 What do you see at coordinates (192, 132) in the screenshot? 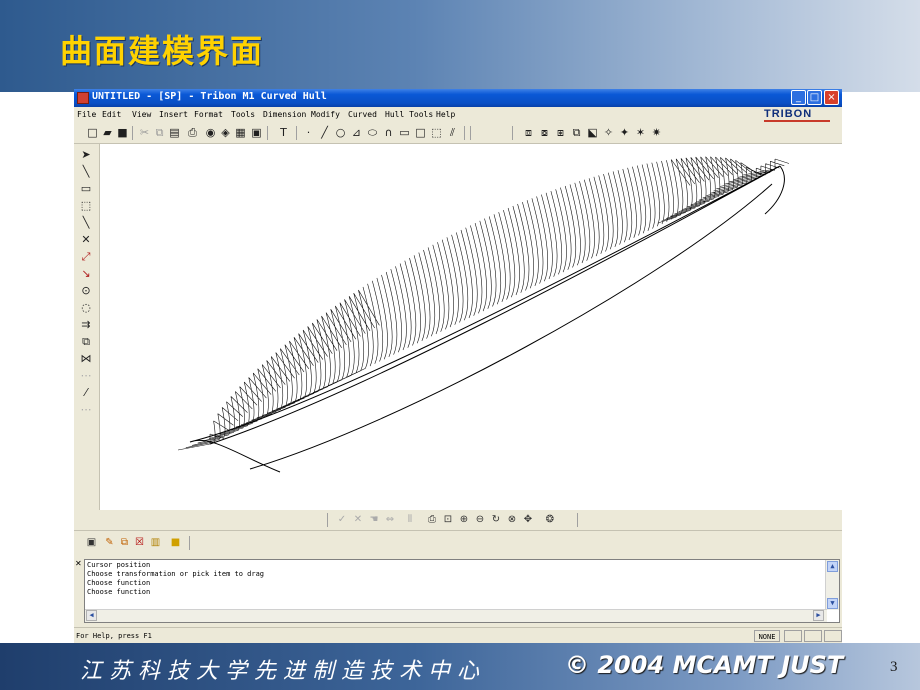
I see `print-icon: ⎙` at bounding box center [192, 132].